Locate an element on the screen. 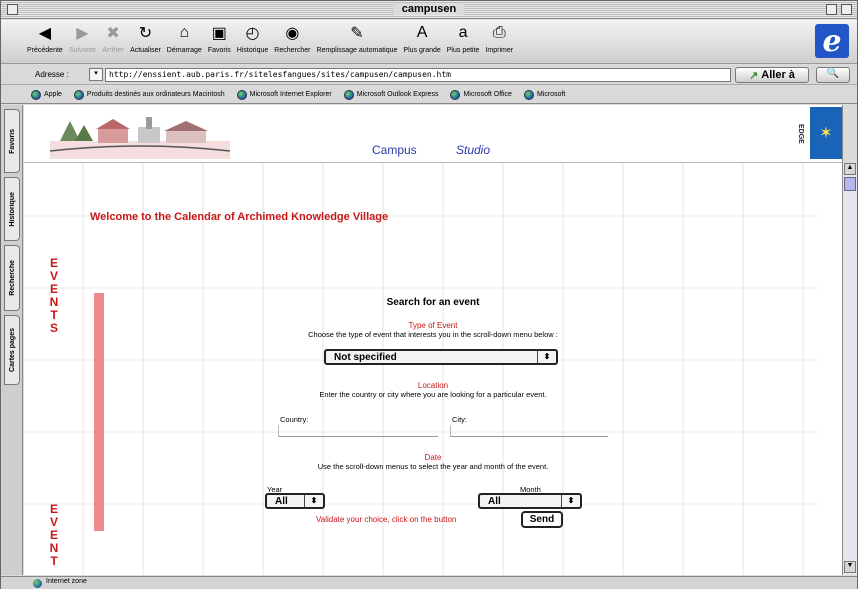 The height and width of the screenshot is (589, 858). favorite-label: Microsoft Outlook Express is located at coordinates (397, 94).